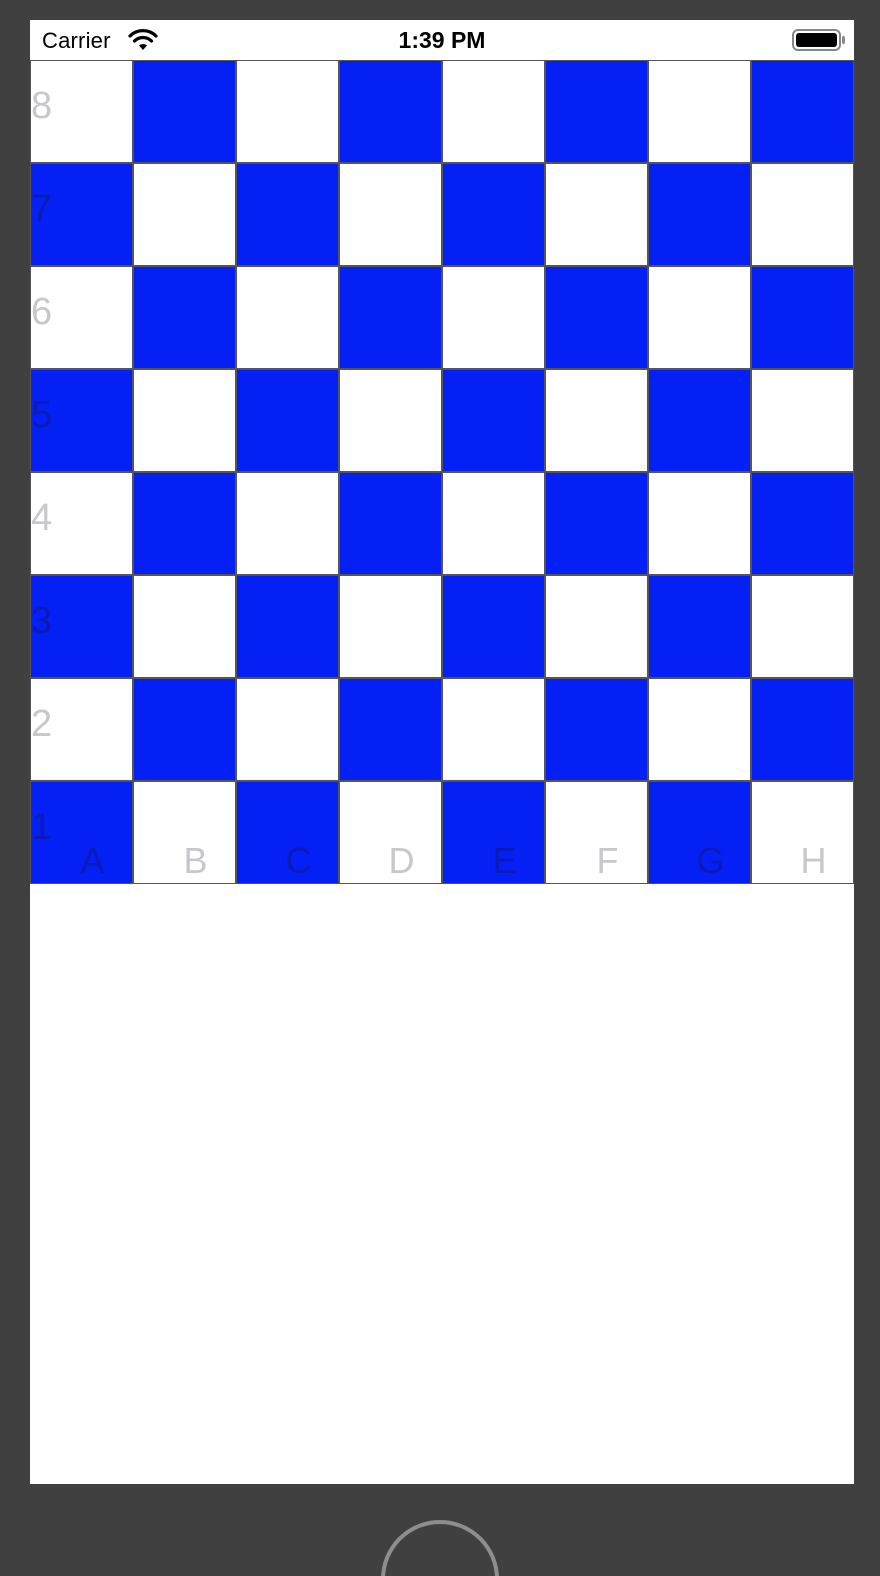 The width and height of the screenshot is (880, 1576). I want to click on rank-label: 4, so click(42, 518).